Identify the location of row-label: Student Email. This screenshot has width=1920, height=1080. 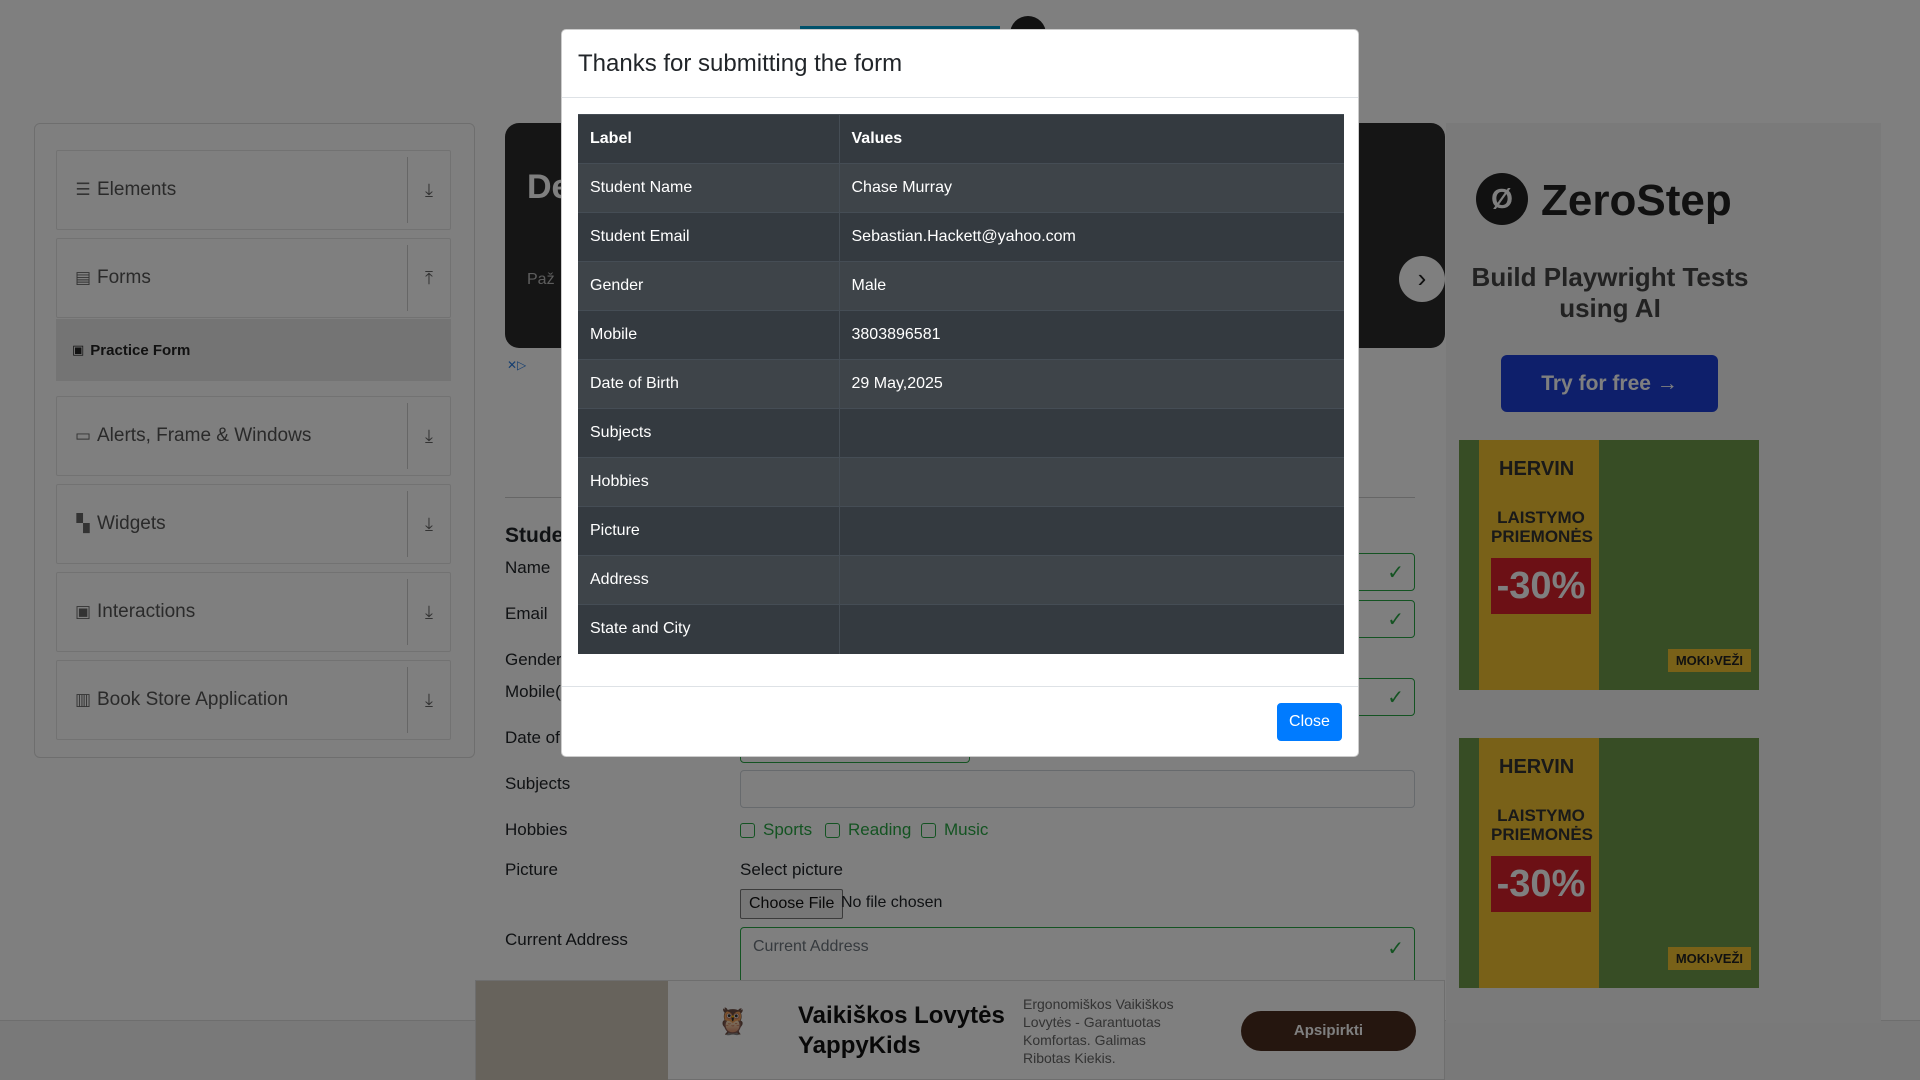
(709, 237).